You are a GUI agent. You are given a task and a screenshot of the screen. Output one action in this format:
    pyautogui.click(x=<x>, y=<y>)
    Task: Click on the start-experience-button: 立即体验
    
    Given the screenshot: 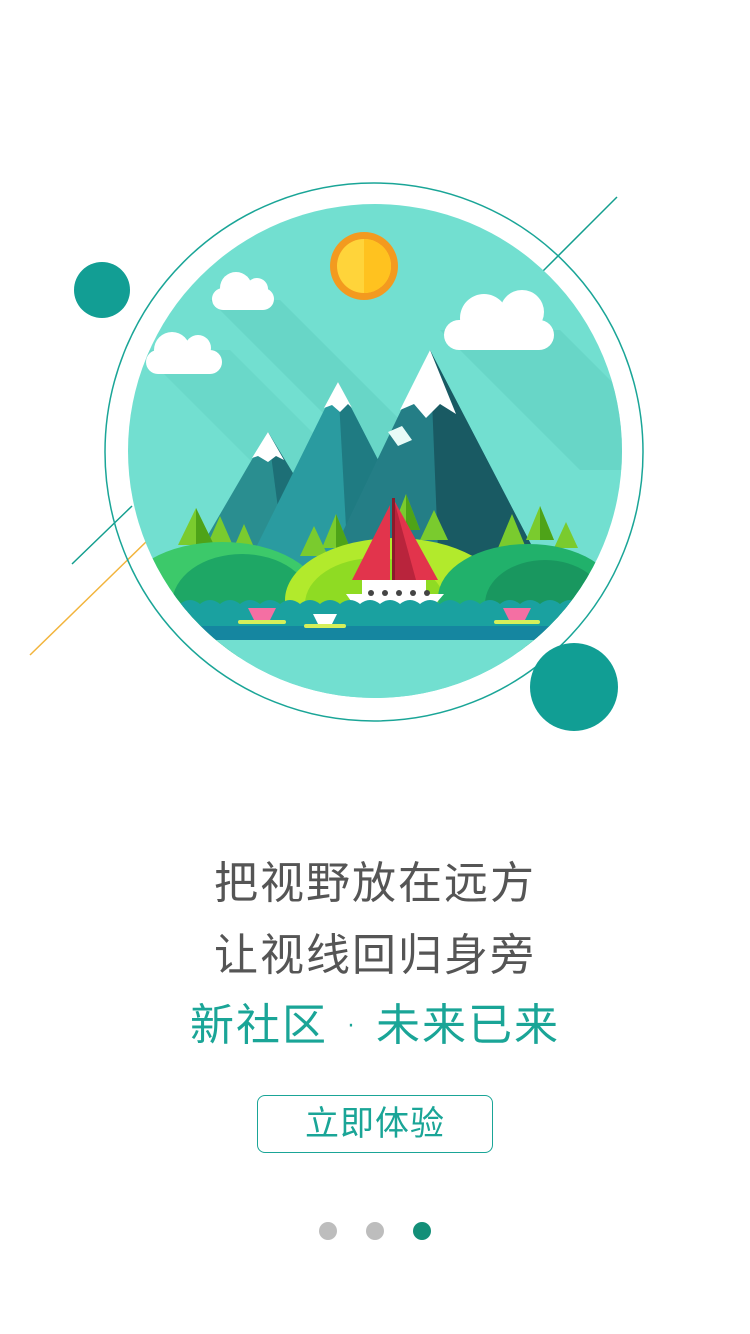 What is the action you would take?
    pyautogui.click(x=375, y=1124)
    